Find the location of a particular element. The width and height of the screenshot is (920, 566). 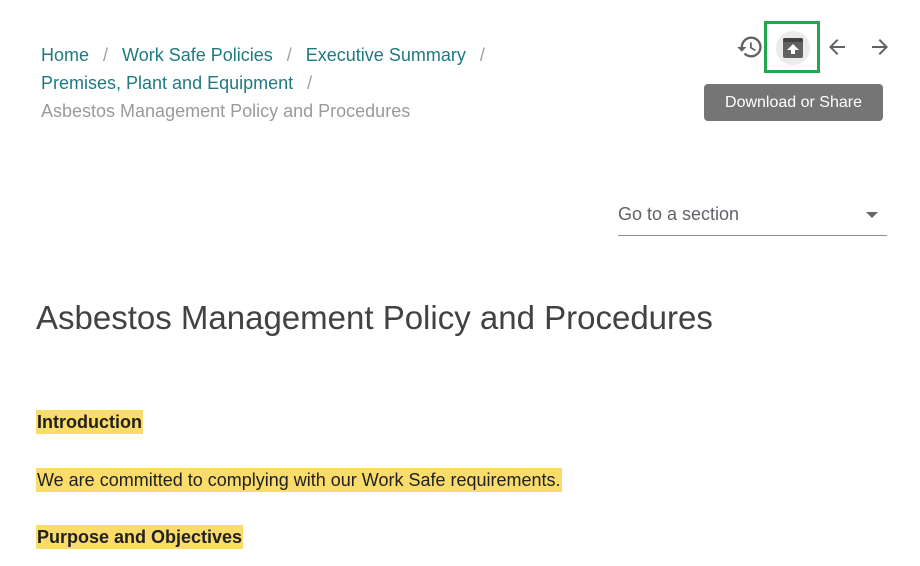

breadcrumb-executive-summary-link: Executive Summary is located at coordinates (386, 55).